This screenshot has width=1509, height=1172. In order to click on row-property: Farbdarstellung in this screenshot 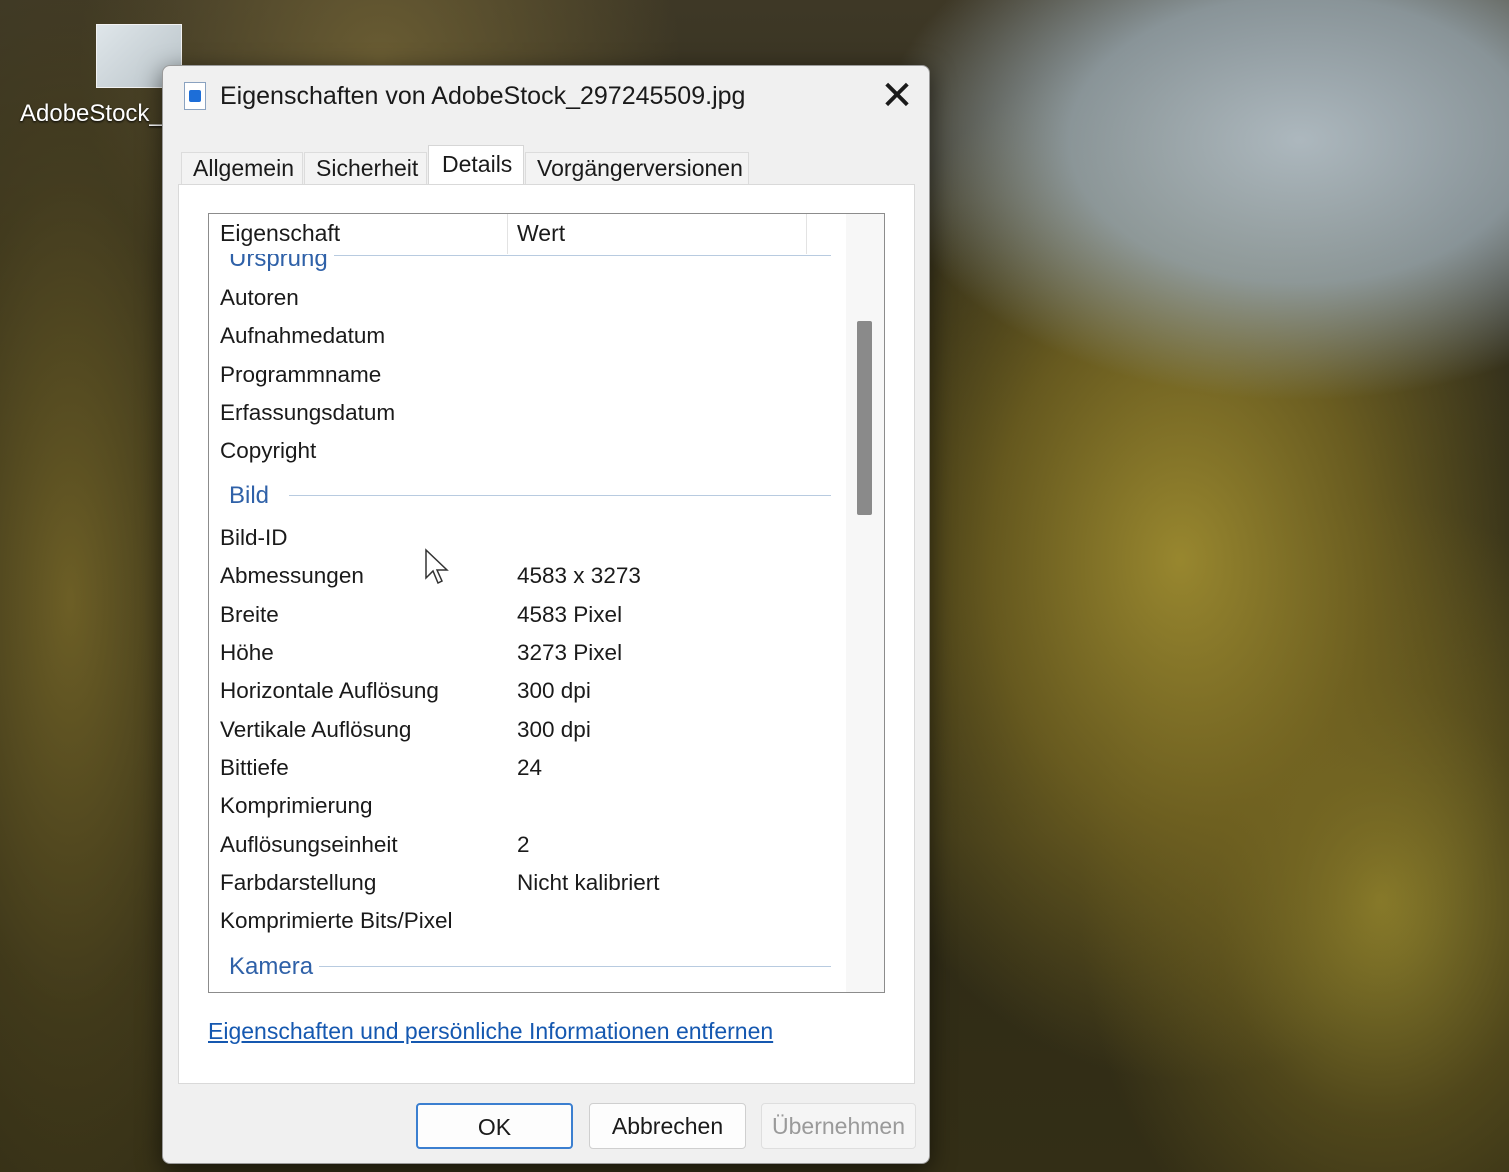, I will do `click(298, 883)`.